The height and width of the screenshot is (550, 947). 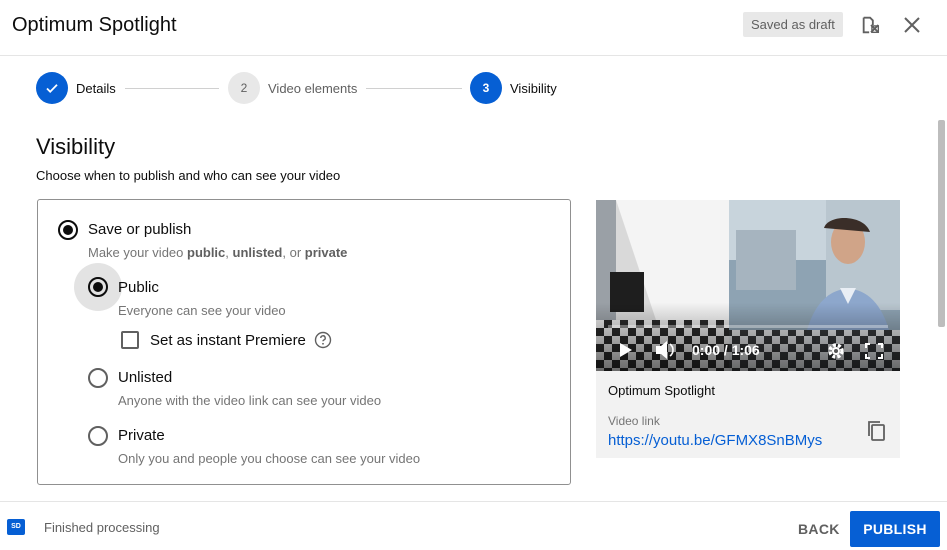 I want to click on desc-text: ,, so click(x=229, y=252).